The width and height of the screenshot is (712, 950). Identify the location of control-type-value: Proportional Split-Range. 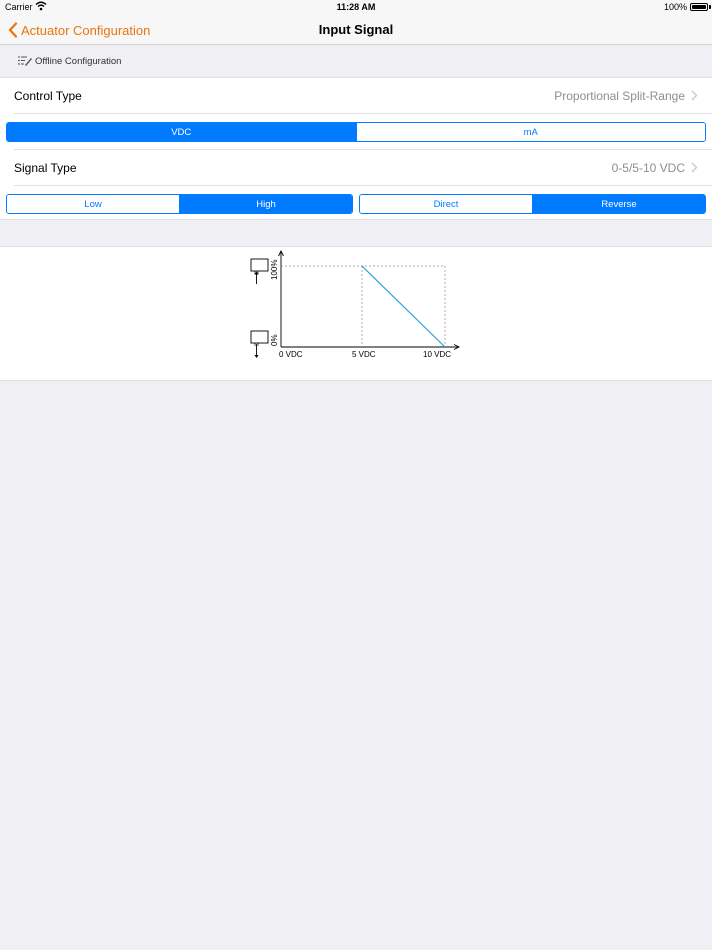
(619, 96).